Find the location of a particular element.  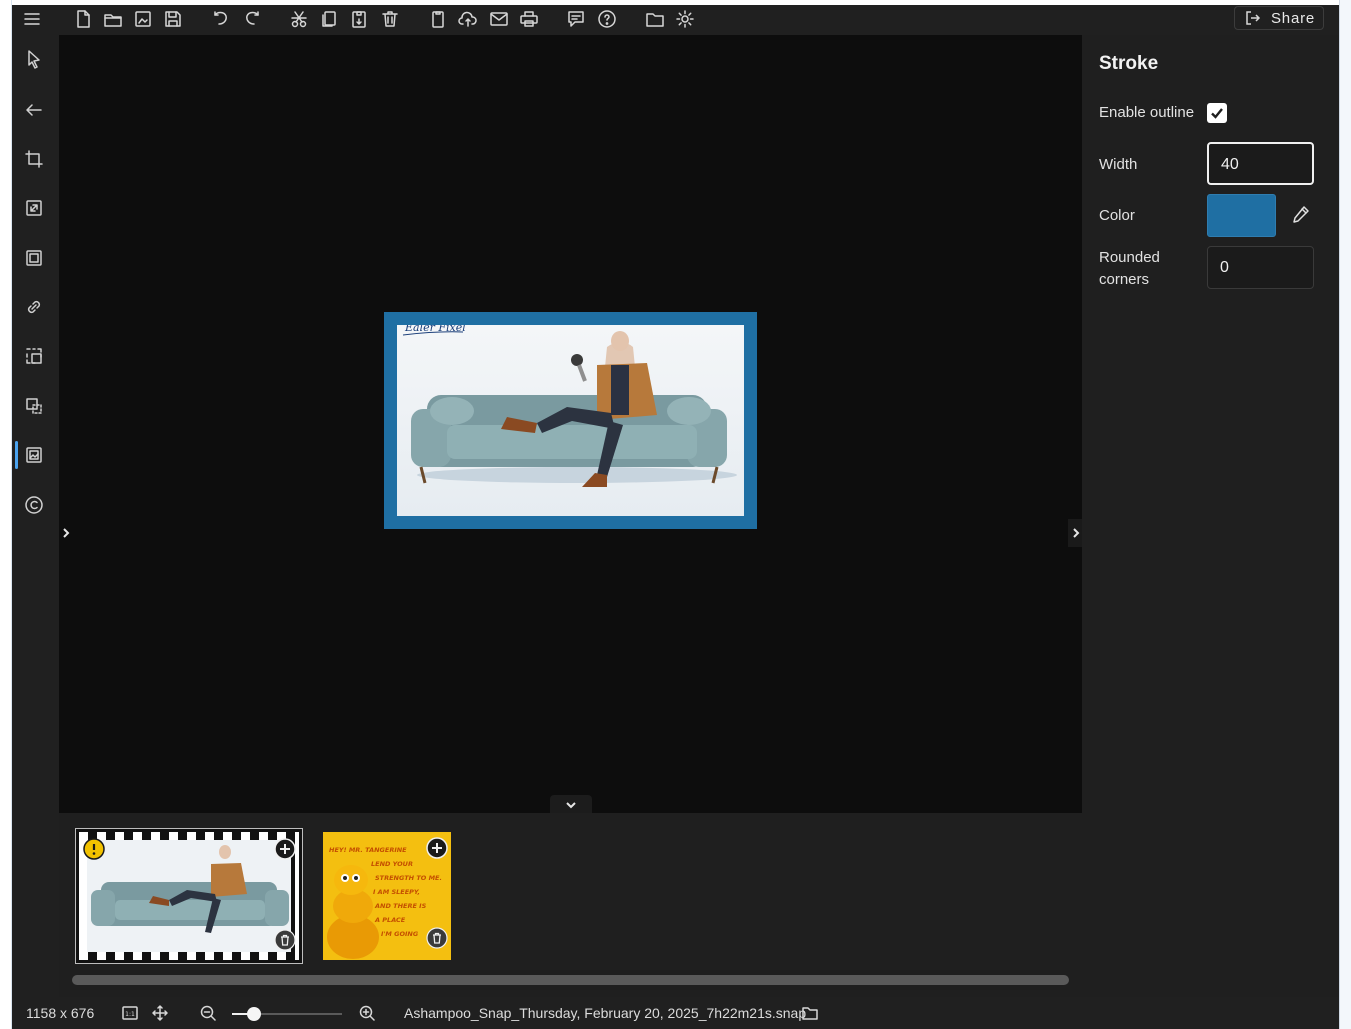

zoom-slider-thumb is located at coordinates (254, 1014).